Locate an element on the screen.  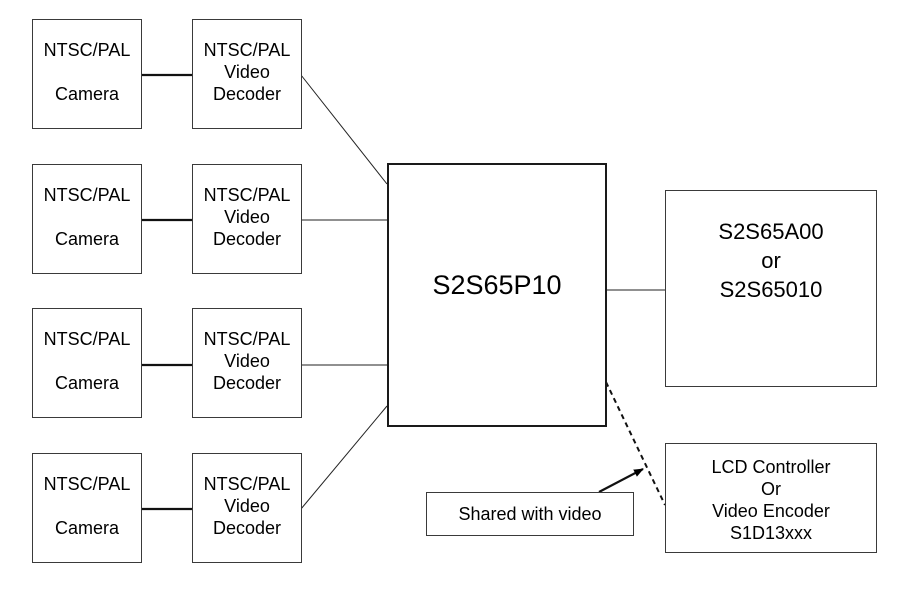
lcd-line1: LCD Controller is located at coordinates (771, 467).